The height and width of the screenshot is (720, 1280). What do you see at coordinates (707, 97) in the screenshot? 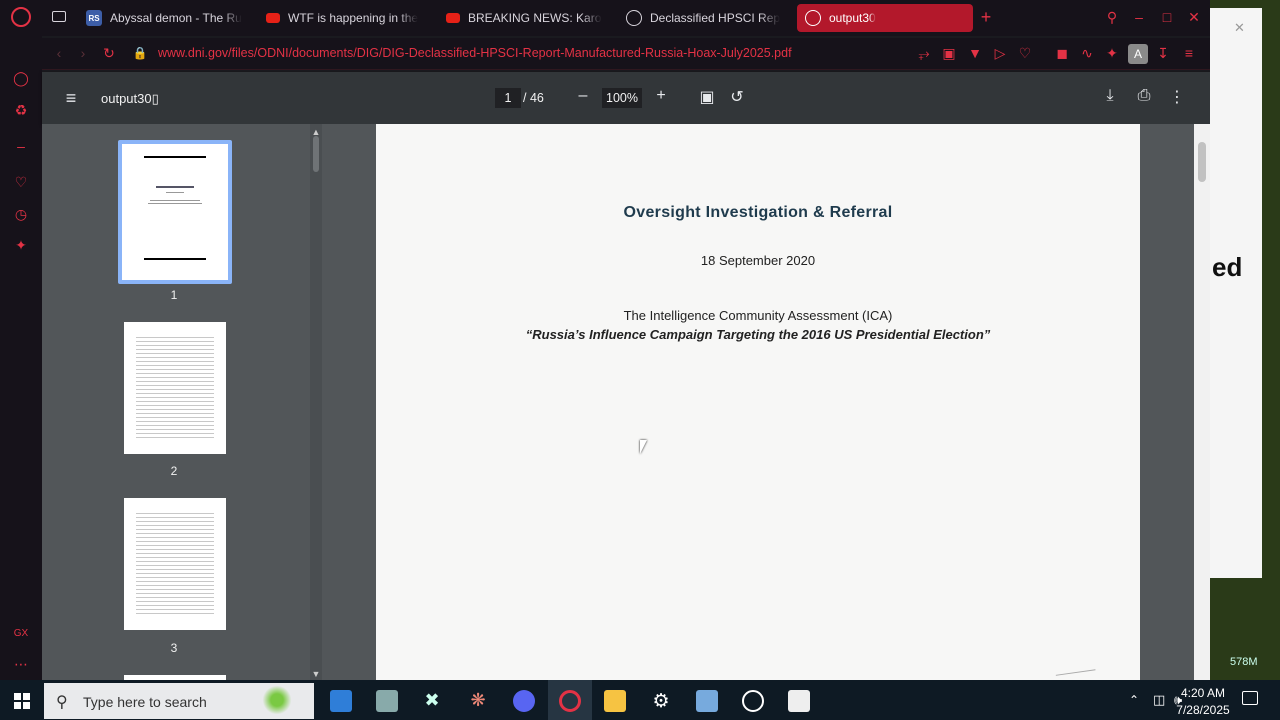
I see `fit-page-icon: ▣` at bounding box center [707, 97].